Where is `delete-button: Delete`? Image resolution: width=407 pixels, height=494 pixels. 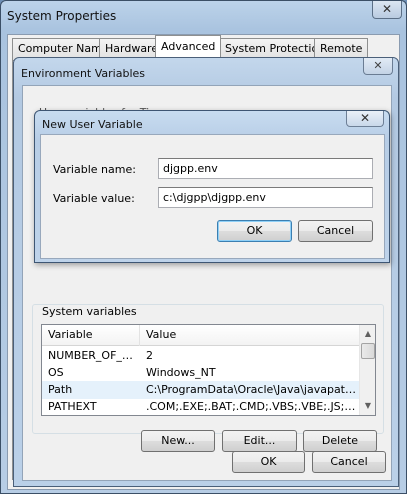 delete-button: Delete is located at coordinates (340, 441).